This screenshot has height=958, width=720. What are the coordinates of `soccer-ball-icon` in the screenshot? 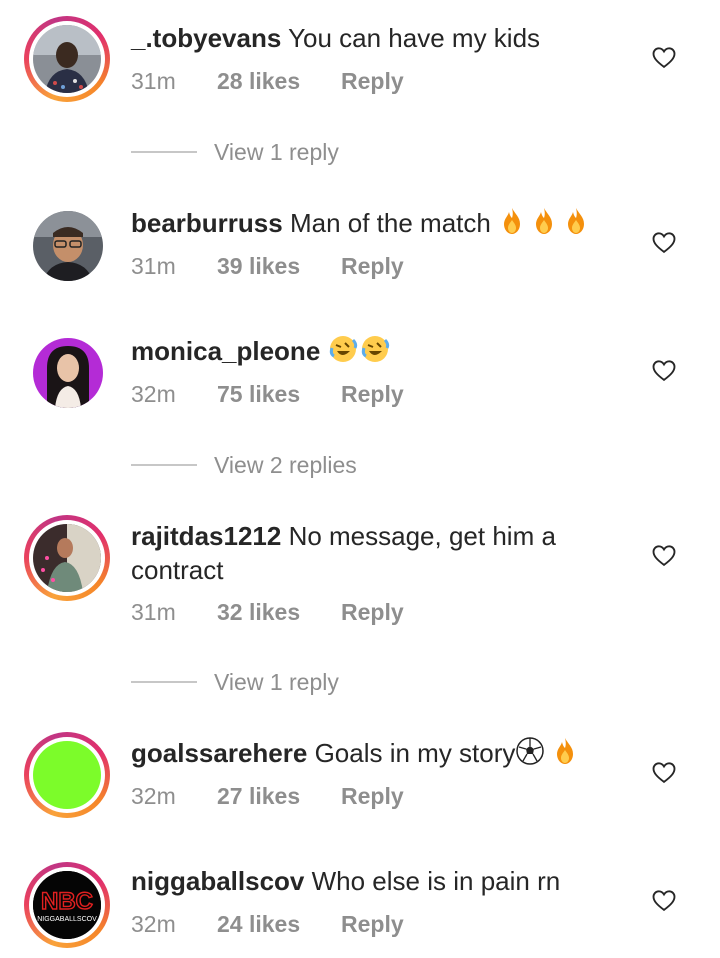 It's located at (530, 755).